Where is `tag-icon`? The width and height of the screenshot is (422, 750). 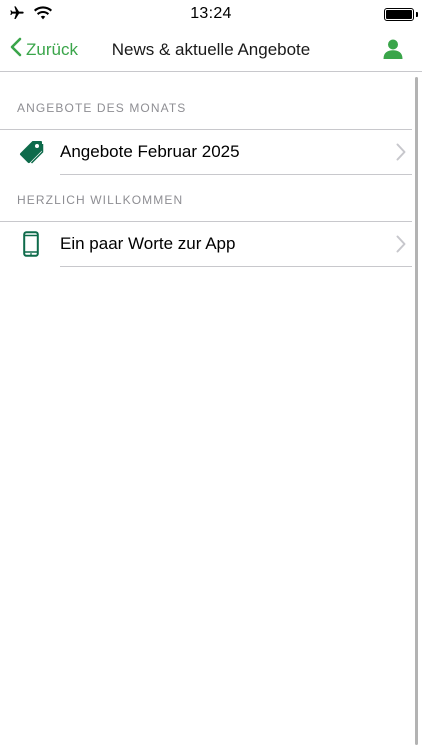 tag-icon is located at coordinates (30, 152).